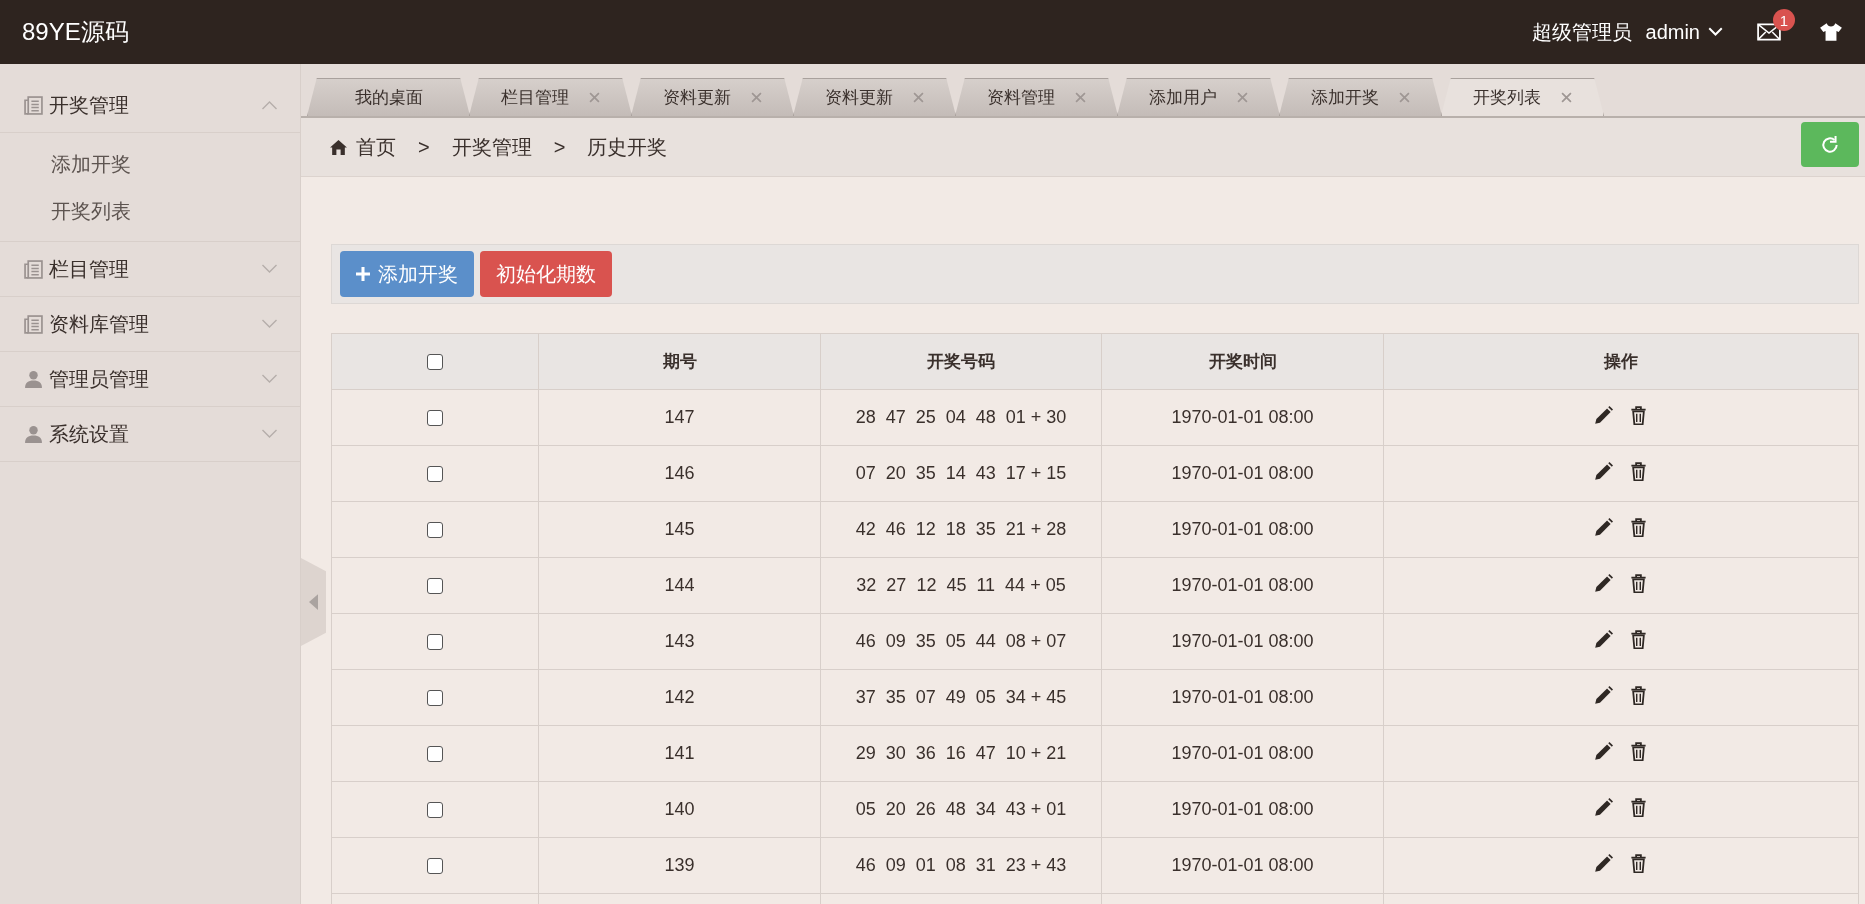 The image size is (1865, 904). What do you see at coordinates (679, 585) in the screenshot?
I see `table-cell: 144` at bounding box center [679, 585].